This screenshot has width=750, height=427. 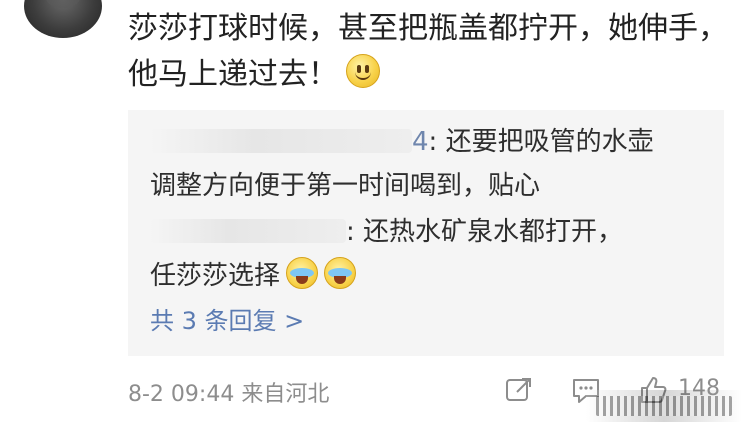 What do you see at coordinates (420, 142) in the screenshot?
I see `reply-username-tail: 4` at bounding box center [420, 142].